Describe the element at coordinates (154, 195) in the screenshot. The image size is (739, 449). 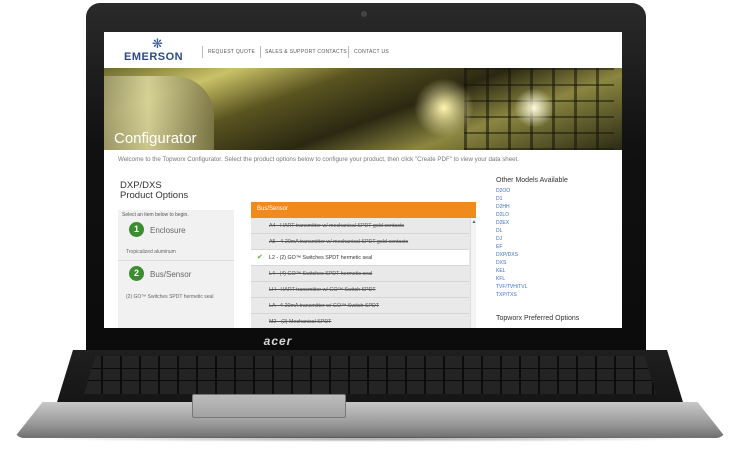
I see `product-subtitle: Product Options` at that location.